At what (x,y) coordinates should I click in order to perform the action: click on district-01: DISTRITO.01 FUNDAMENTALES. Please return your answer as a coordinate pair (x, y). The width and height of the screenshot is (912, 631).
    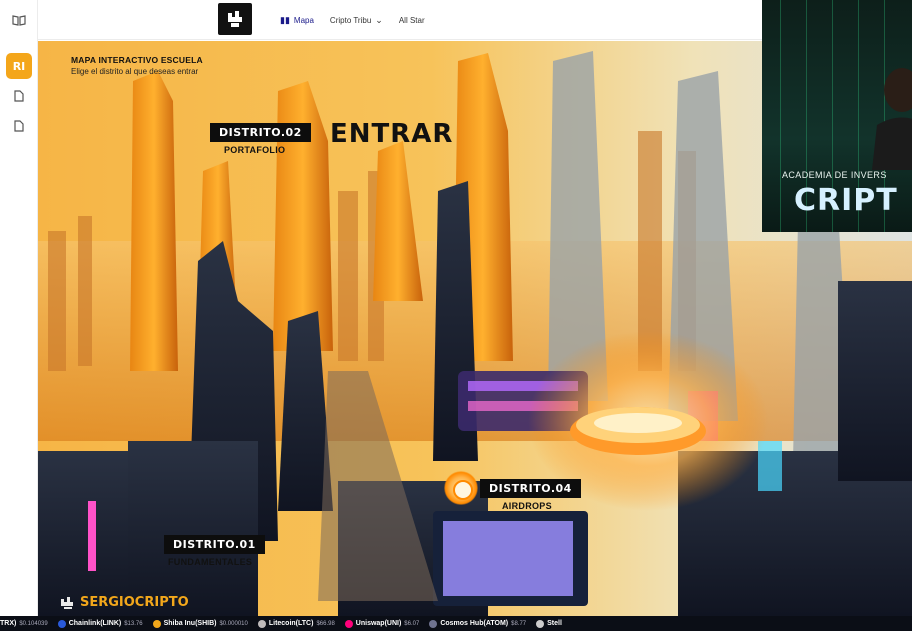
    Looking at the image, I should click on (214, 551).